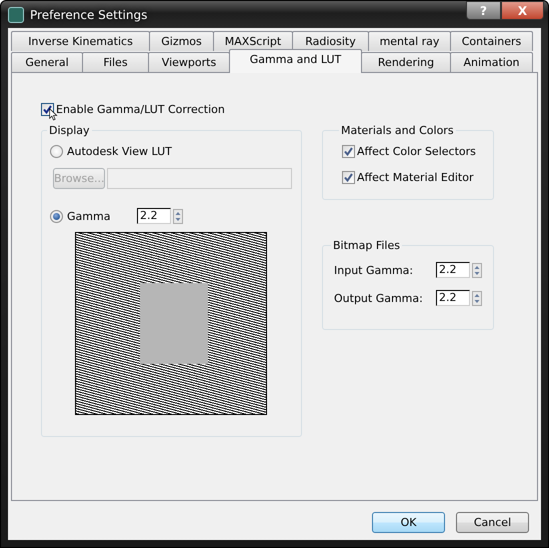  What do you see at coordinates (199, 178) in the screenshot?
I see `path-field` at bounding box center [199, 178].